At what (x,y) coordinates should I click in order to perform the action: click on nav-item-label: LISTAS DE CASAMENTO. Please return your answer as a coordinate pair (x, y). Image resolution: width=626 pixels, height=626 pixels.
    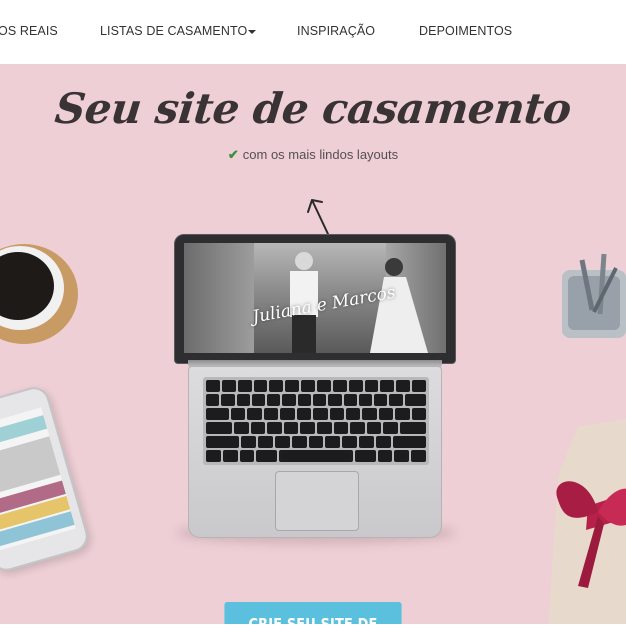
    Looking at the image, I should click on (174, 31).